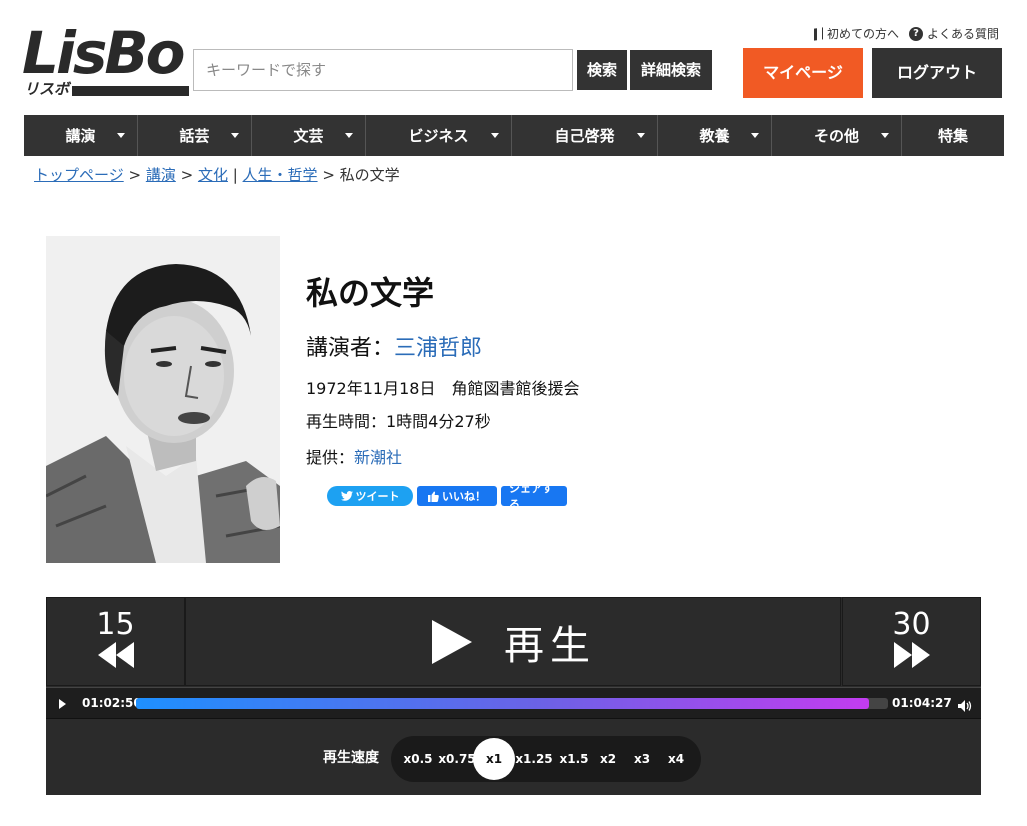 The width and height of the screenshot is (1027, 826). Describe the element at coordinates (418, 759) in the screenshot. I see `speed-option: x0.5` at that location.